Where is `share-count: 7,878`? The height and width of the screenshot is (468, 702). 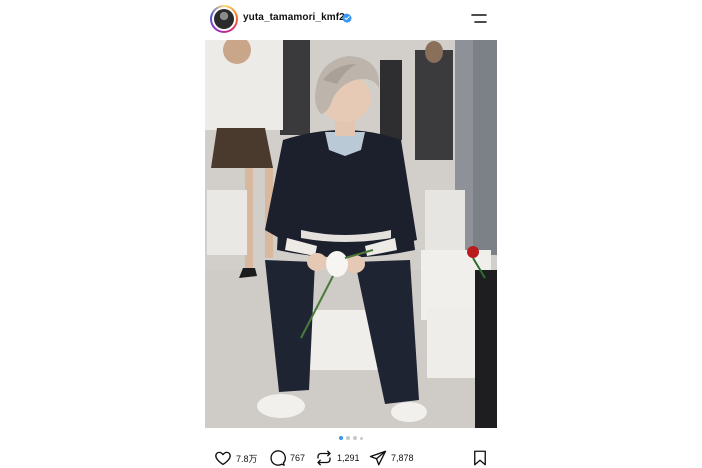
share-count: 7,878 is located at coordinates (402, 458).